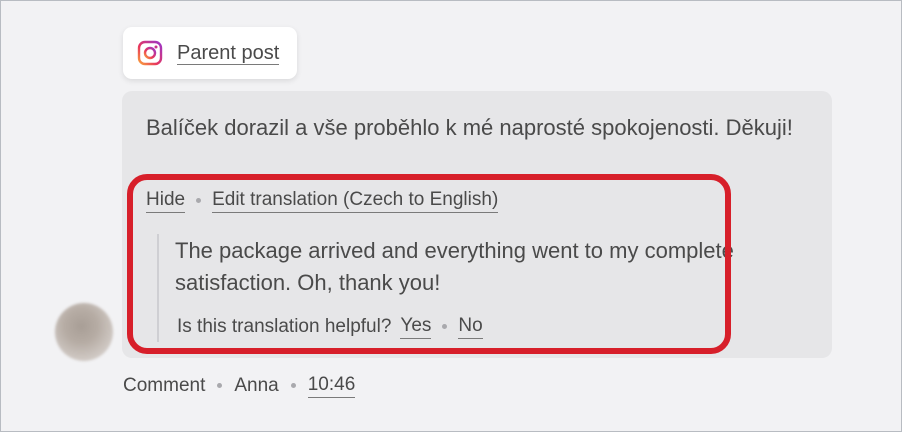 The width and height of the screenshot is (902, 432). Describe the element at coordinates (228, 53) in the screenshot. I see `parent-post-link: Parent post` at that location.